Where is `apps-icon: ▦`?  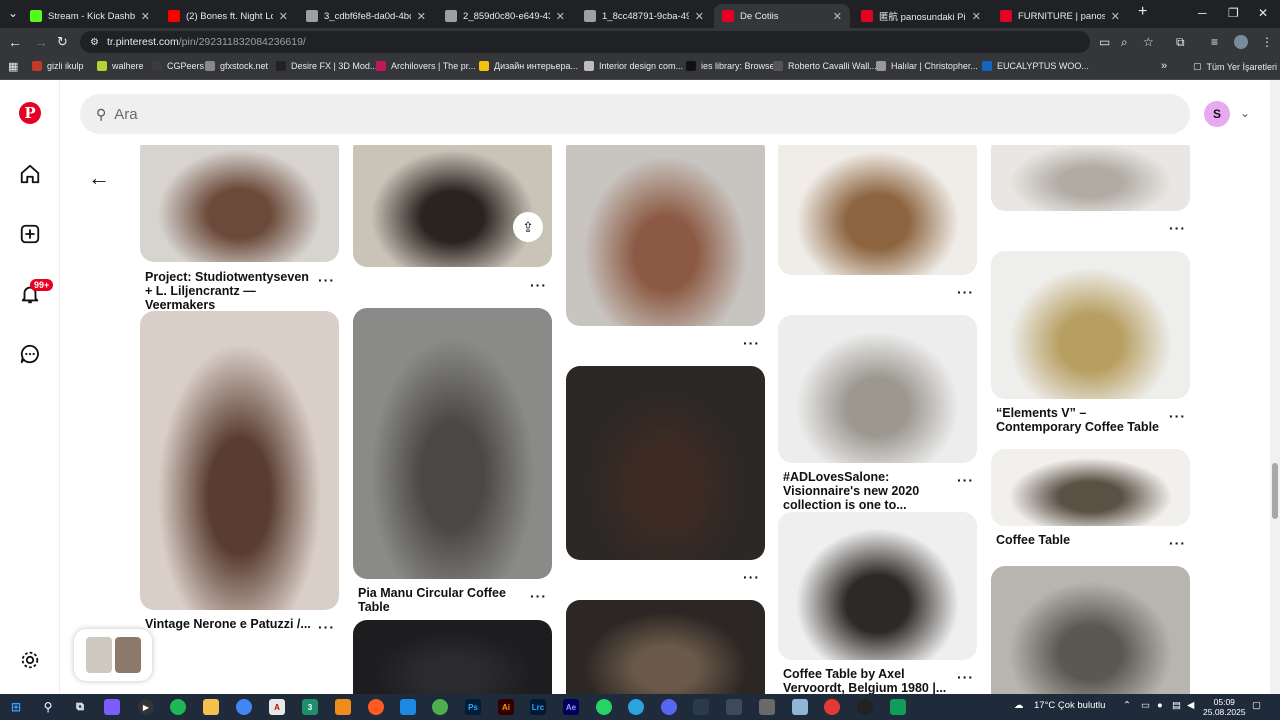 apps-icon: ▦ is located at coordinates (13, 66).